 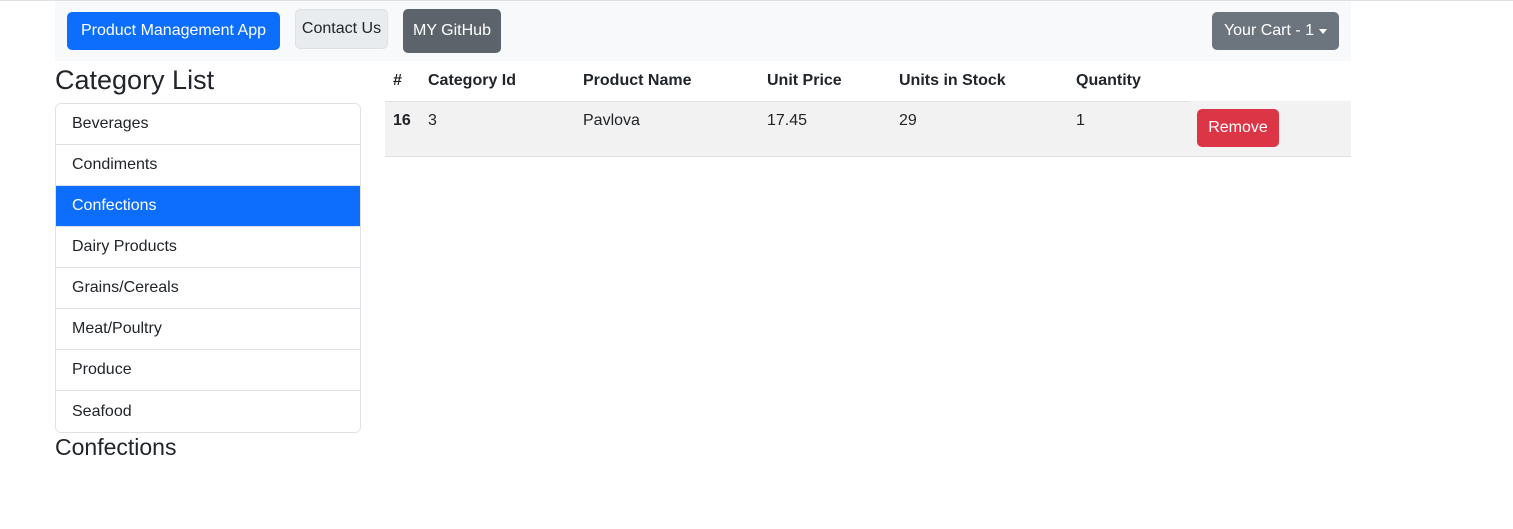 I want to click on cart-dropdown-button: Your Cart - 1, so click(x=1275, y=31).